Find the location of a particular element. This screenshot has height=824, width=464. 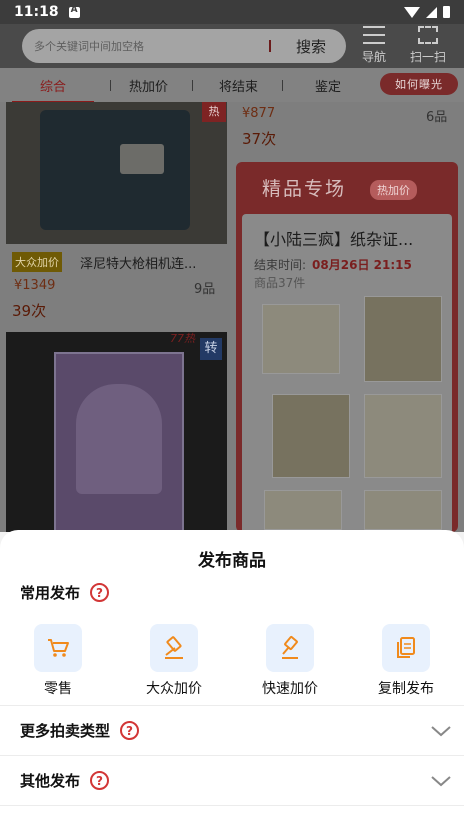

copy-icon is located at coordinates (406, 648).